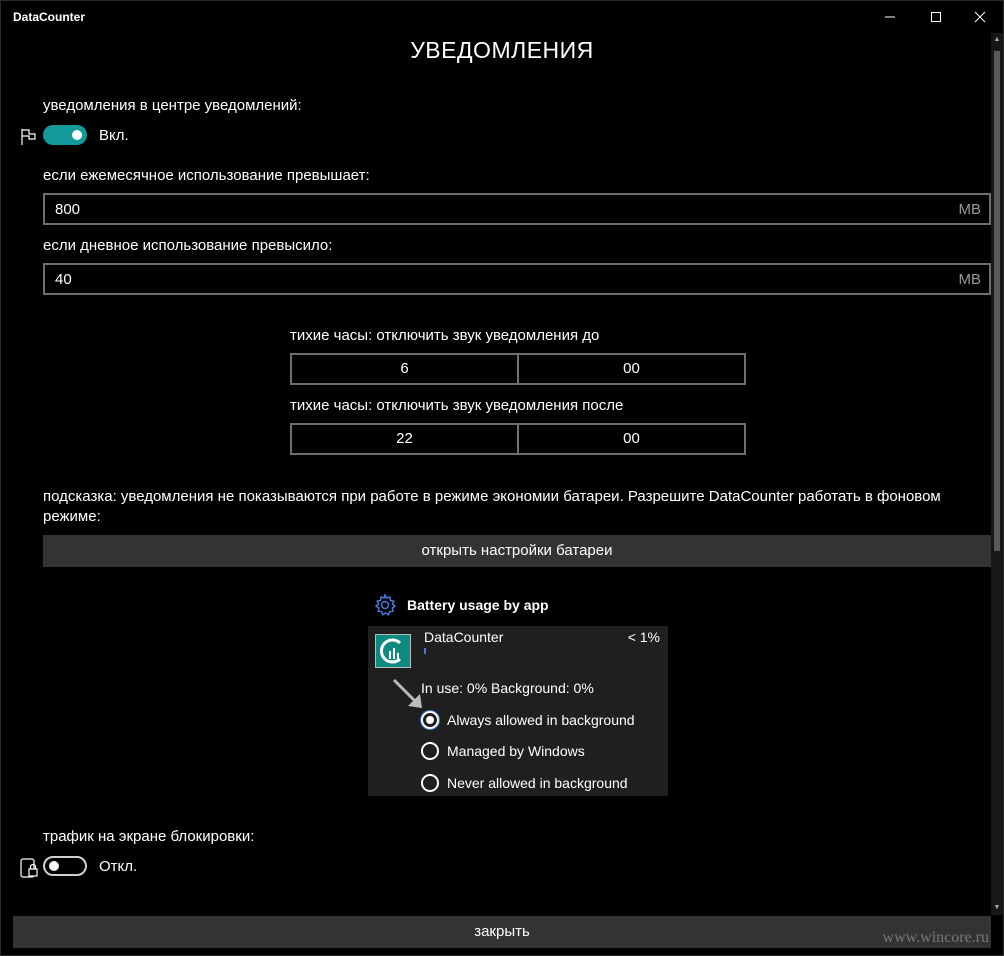 The image size is (1004, 956). Describe the element at coordinates (385, 604) in the screenshot. I see `gear-icon` at that location.